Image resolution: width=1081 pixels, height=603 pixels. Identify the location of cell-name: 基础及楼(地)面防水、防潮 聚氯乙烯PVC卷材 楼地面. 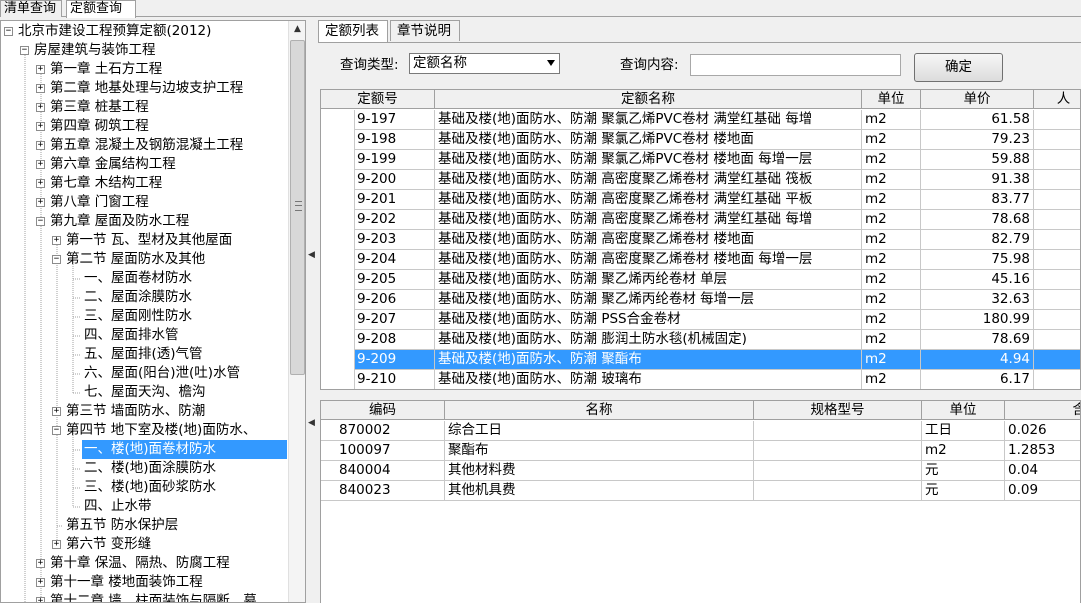
(648, 140).